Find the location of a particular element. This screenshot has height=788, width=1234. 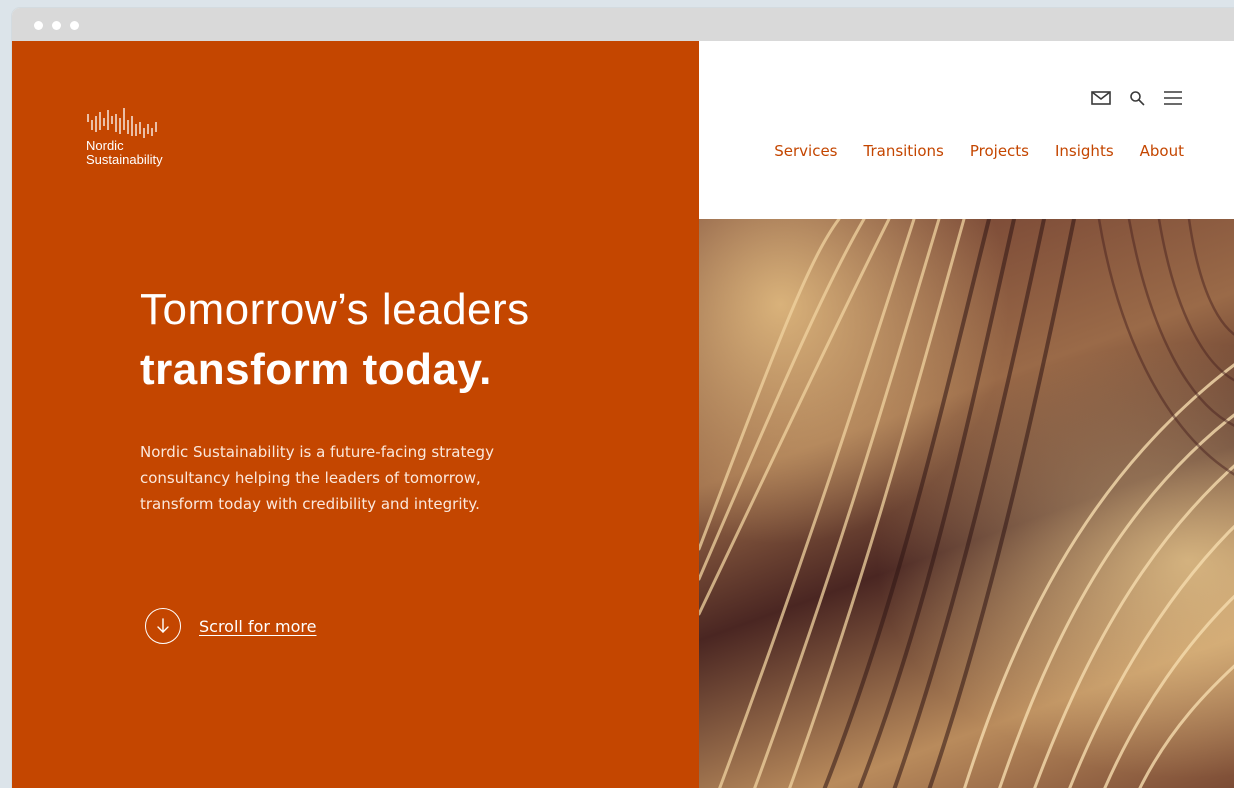

window-chrome is located at coordinates (623, 24).